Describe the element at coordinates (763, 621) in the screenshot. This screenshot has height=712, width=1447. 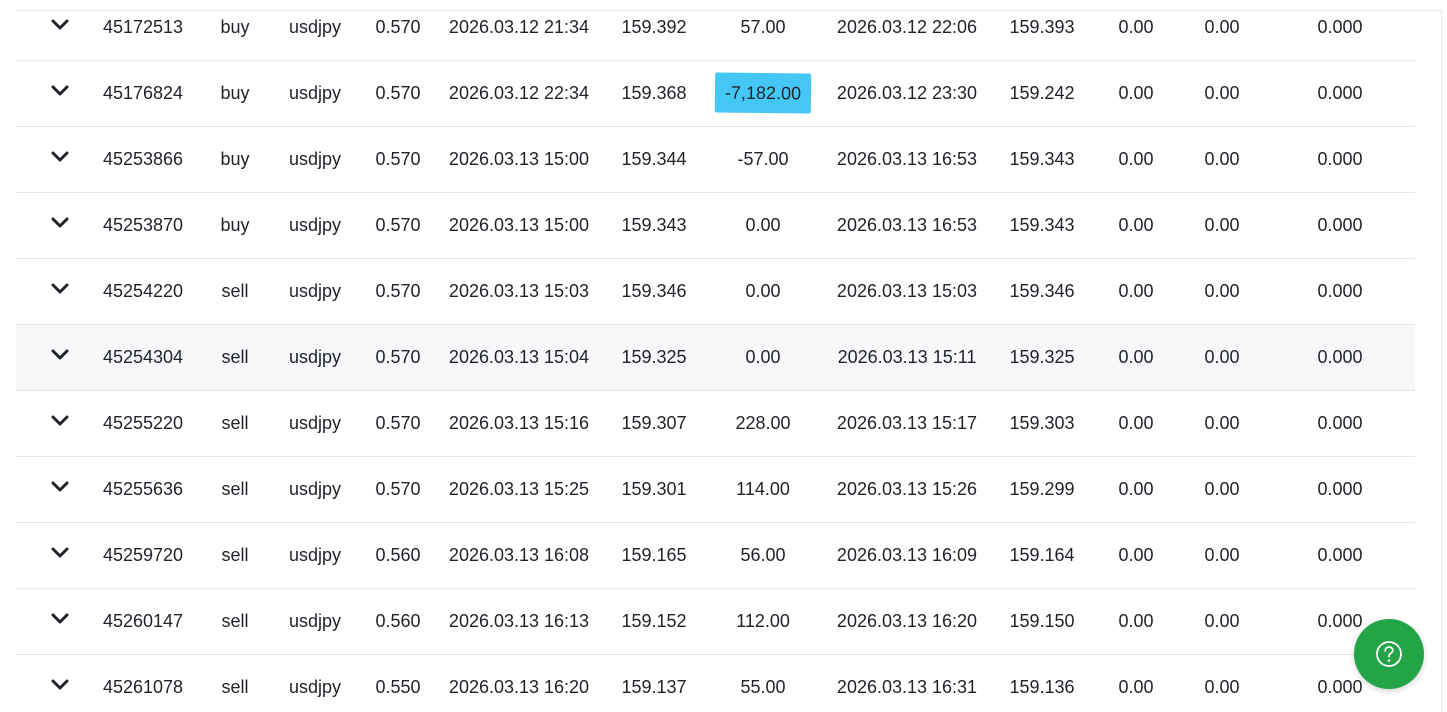
I see `profit-cell: 112.00` at that location.